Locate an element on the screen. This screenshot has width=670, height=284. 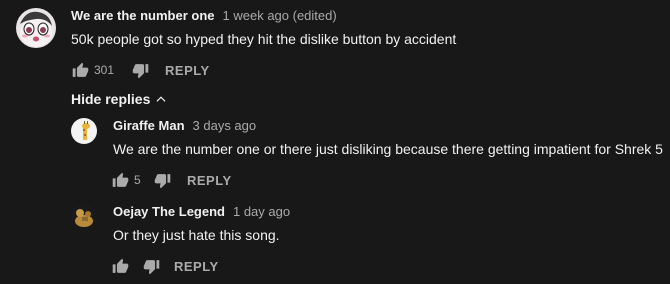
reply-header: Oejay The Legend 1 day ago is located at coordinates (201, 213).